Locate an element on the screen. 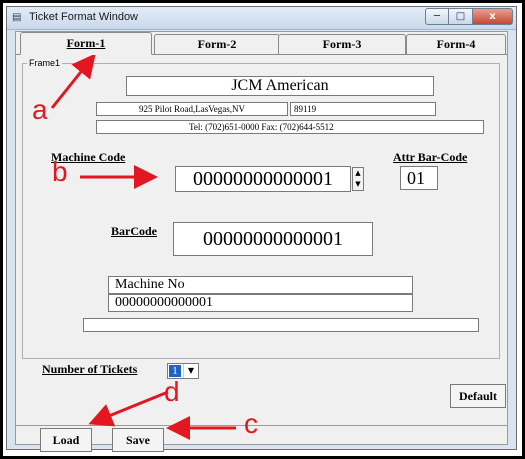 This screenshot has height=459, width=525. phone-field: Tel: (702)651-0000 Fax: (702)644-5512 is located at coordinates (290, 127).